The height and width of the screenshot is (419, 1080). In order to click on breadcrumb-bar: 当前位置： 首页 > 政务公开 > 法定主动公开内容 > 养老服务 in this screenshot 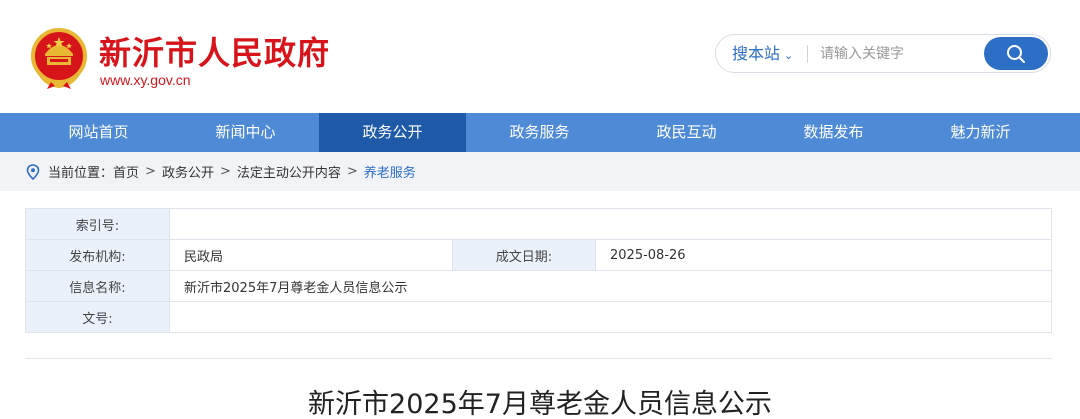, I will do `click(540, 171)`.